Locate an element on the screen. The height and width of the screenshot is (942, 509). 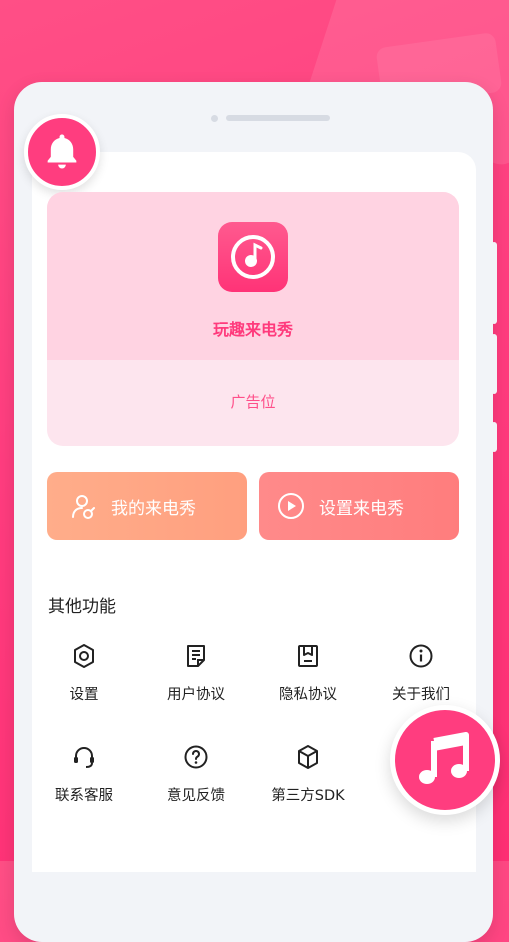
cube-icon is located at coordinates (308, 757).